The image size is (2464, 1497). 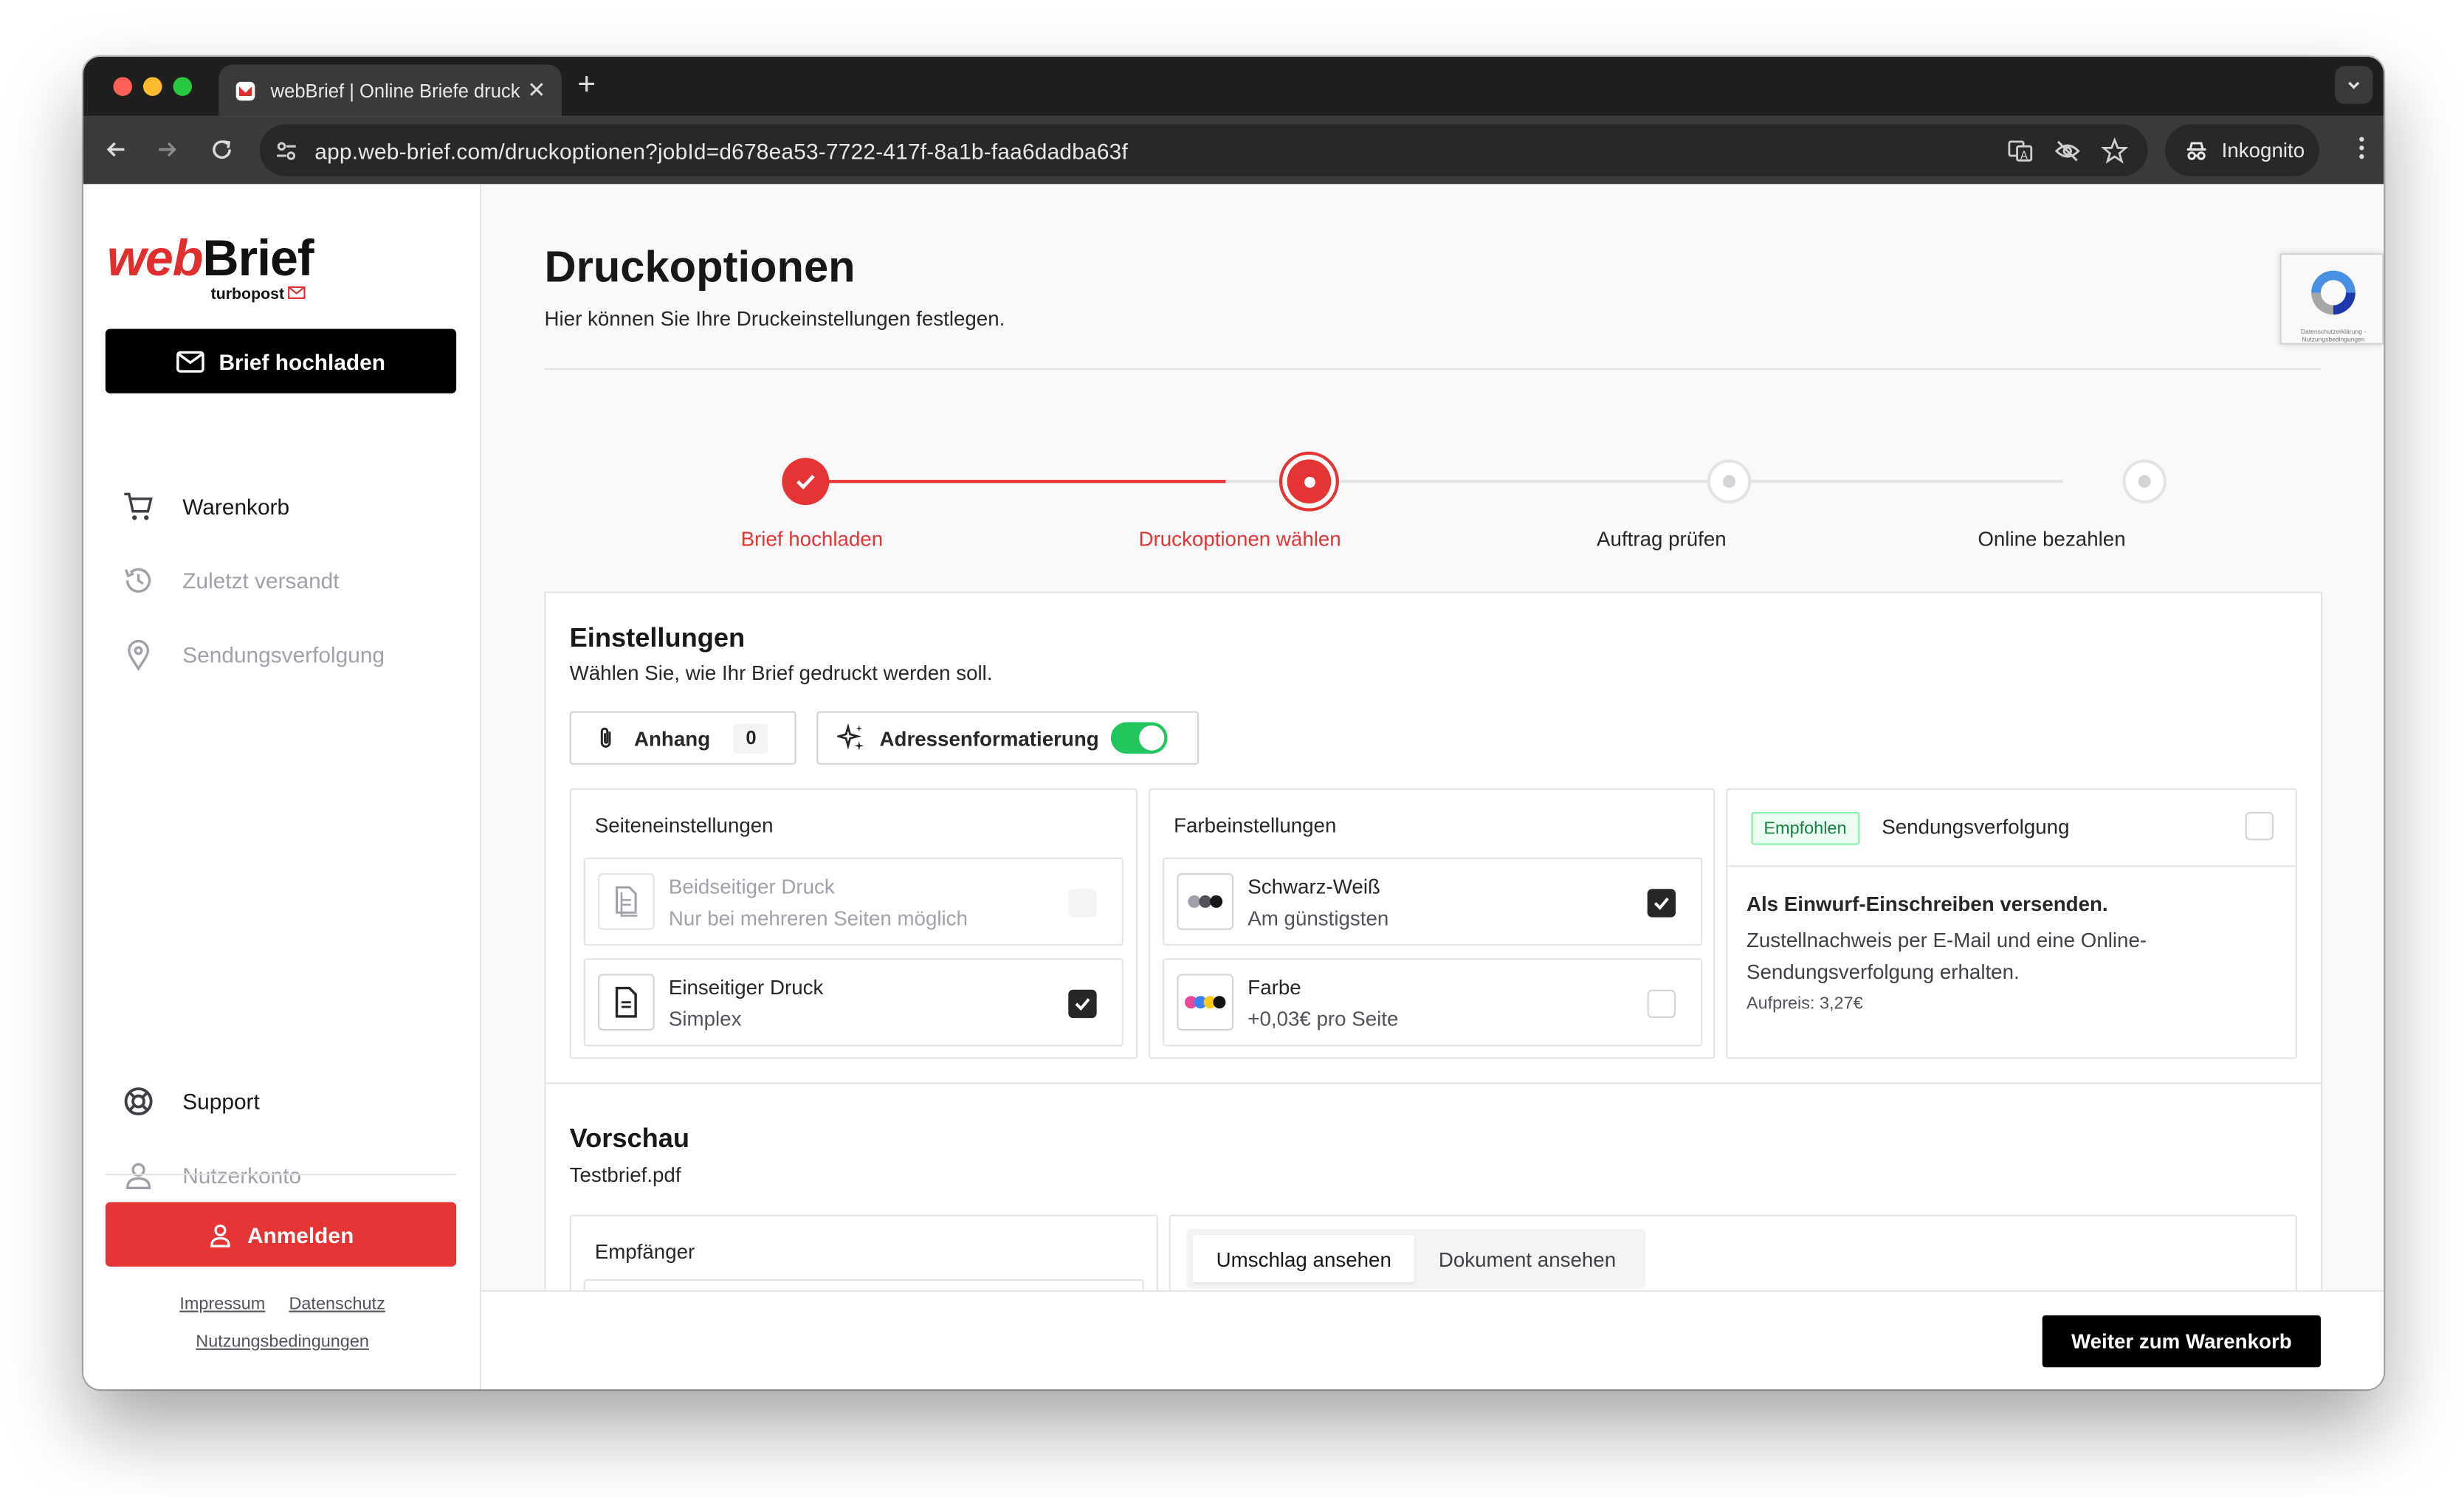 I want to click on close-window-button, so click(x=123, y=87).